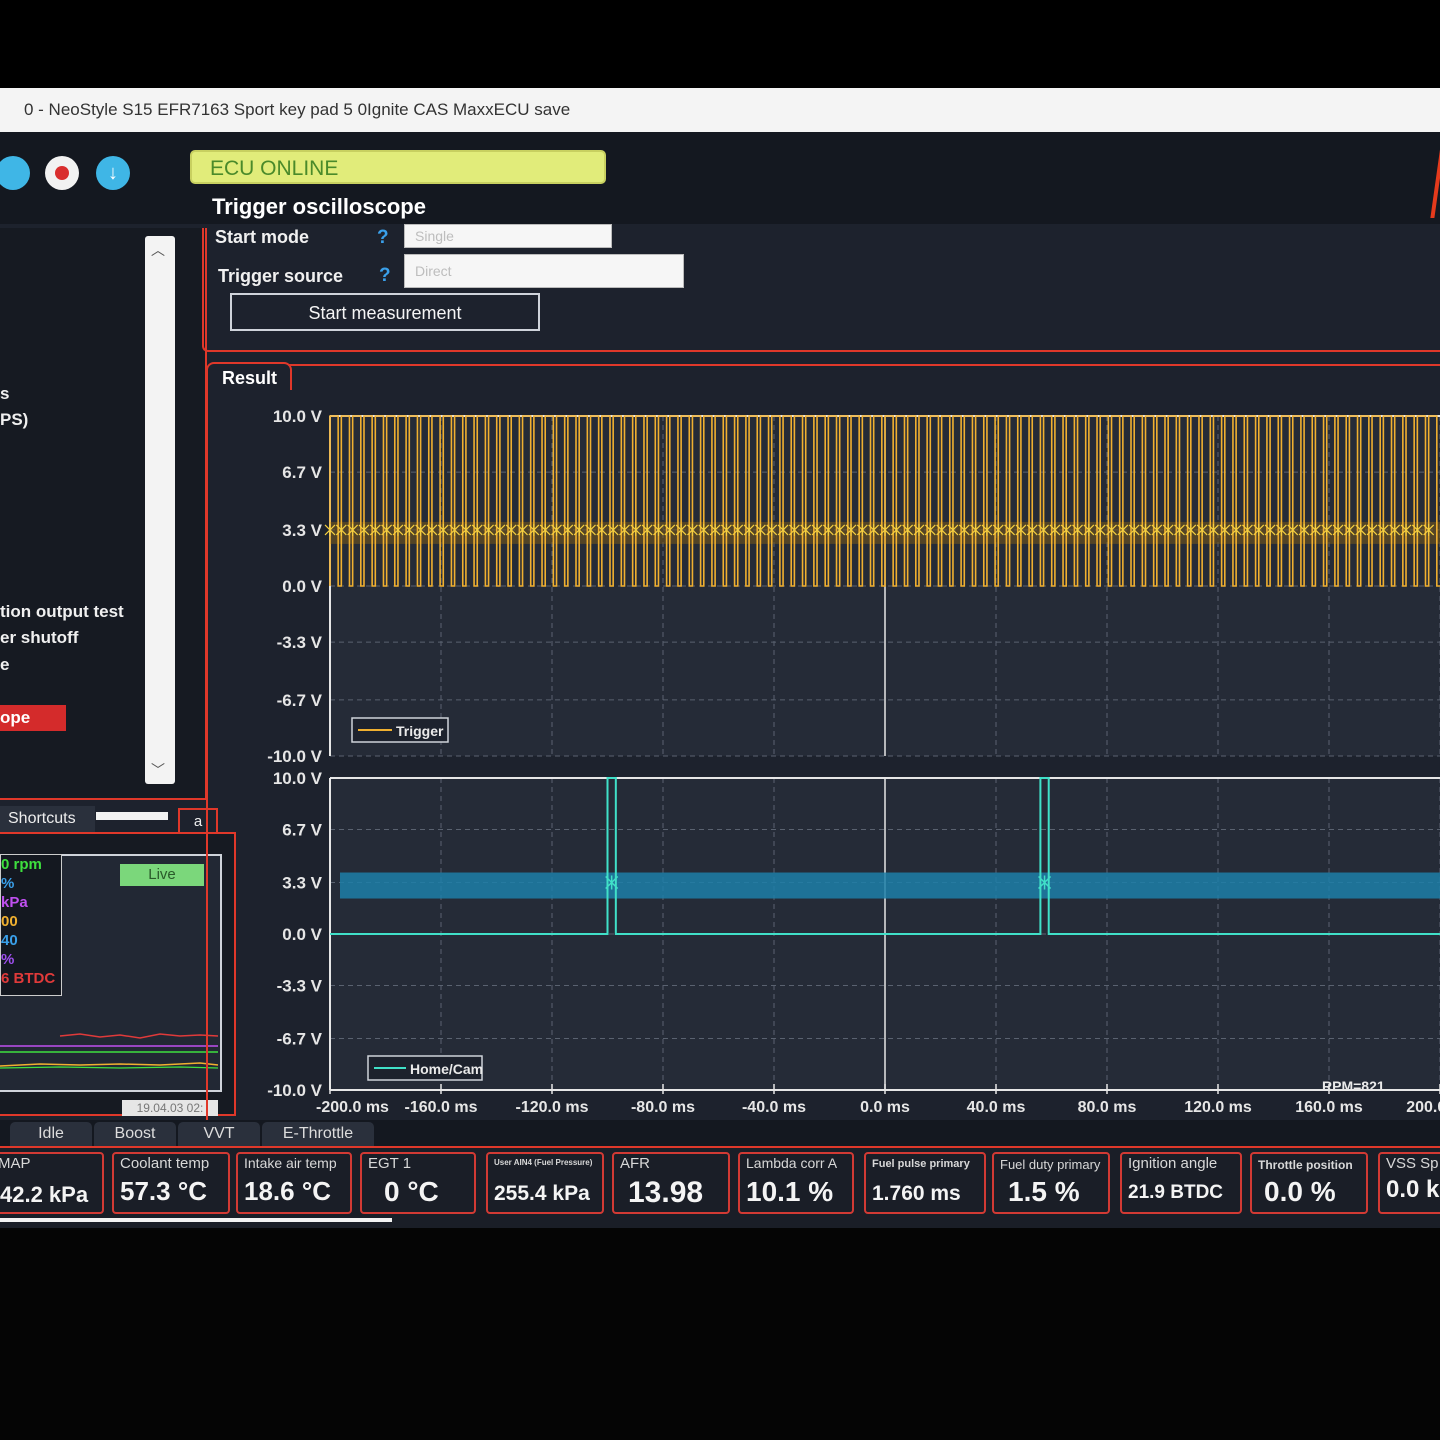 This screenshot has width=1440, height=1440. I want to click on x-tick-label: 40.0 ms, so click(996, 1107).